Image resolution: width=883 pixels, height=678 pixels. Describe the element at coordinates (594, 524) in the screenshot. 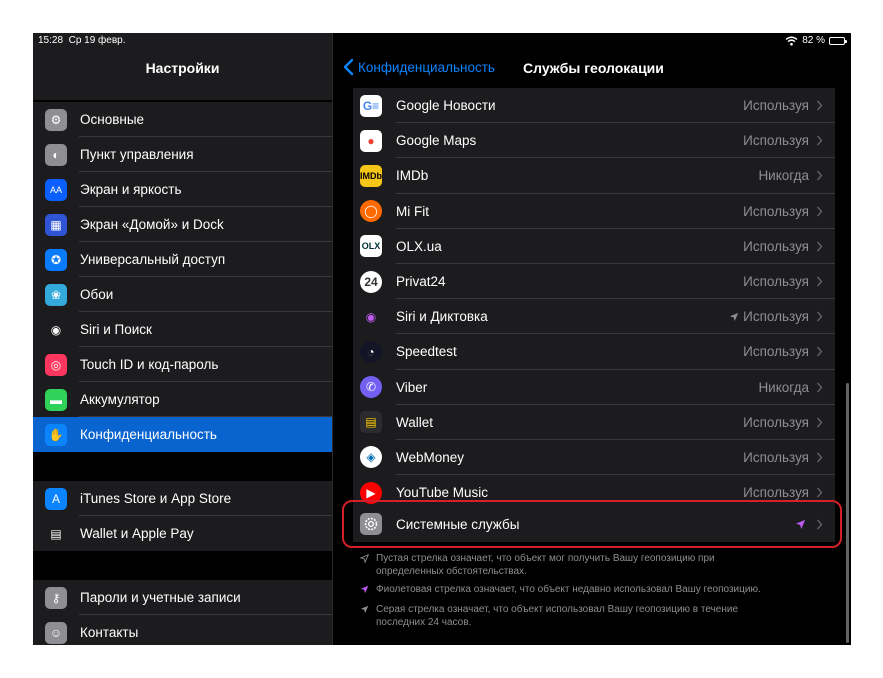

I see `system-services-row: Системные службы` at that location.